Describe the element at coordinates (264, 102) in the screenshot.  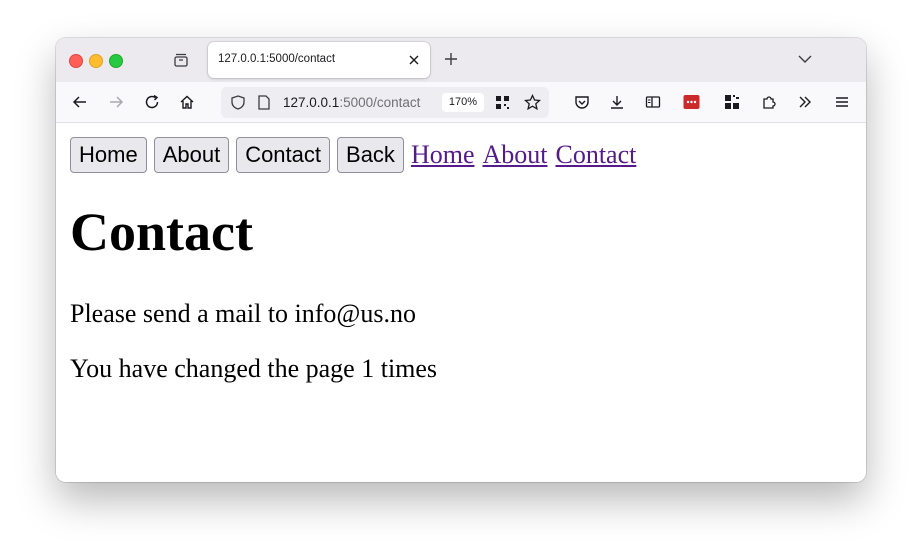
I see `page-icon` at that location.